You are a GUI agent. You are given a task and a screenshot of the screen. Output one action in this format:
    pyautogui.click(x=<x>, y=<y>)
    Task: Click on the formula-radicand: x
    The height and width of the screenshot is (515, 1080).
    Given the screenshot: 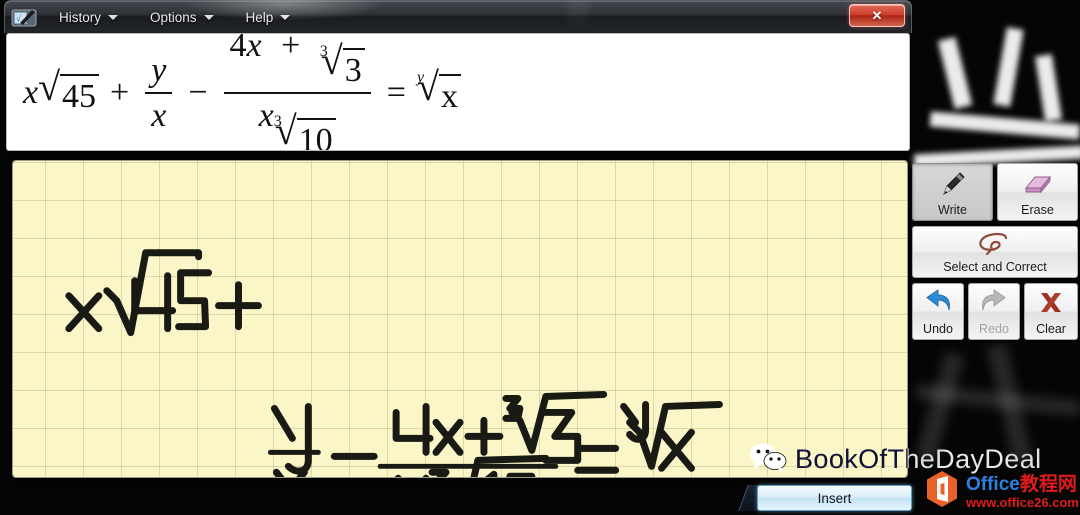 What is the action you would take?
    pyautogui.click(x=450, y=94)
    